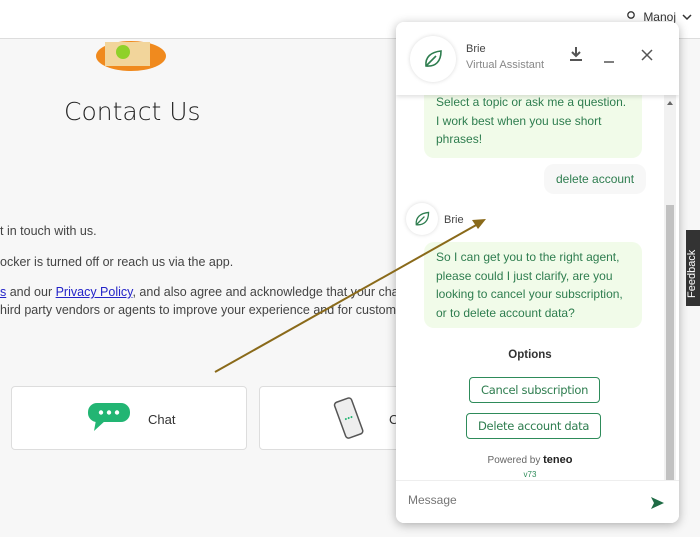 This screenshot has height=537, width=700. I want to click on chat-header: Brie Virtual Assistant, so click(537, 58).